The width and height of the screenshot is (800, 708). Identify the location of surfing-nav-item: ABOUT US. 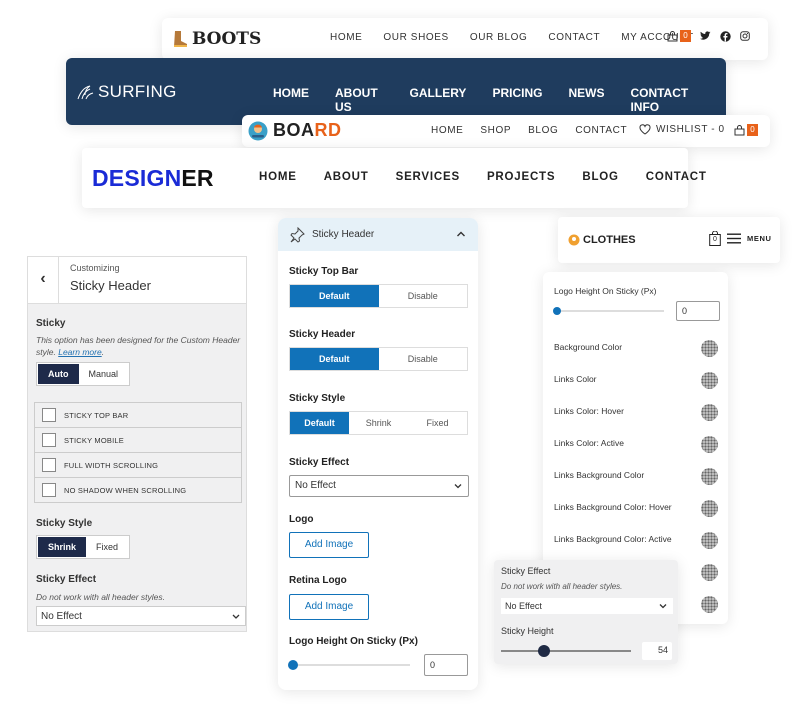
(359, 100).